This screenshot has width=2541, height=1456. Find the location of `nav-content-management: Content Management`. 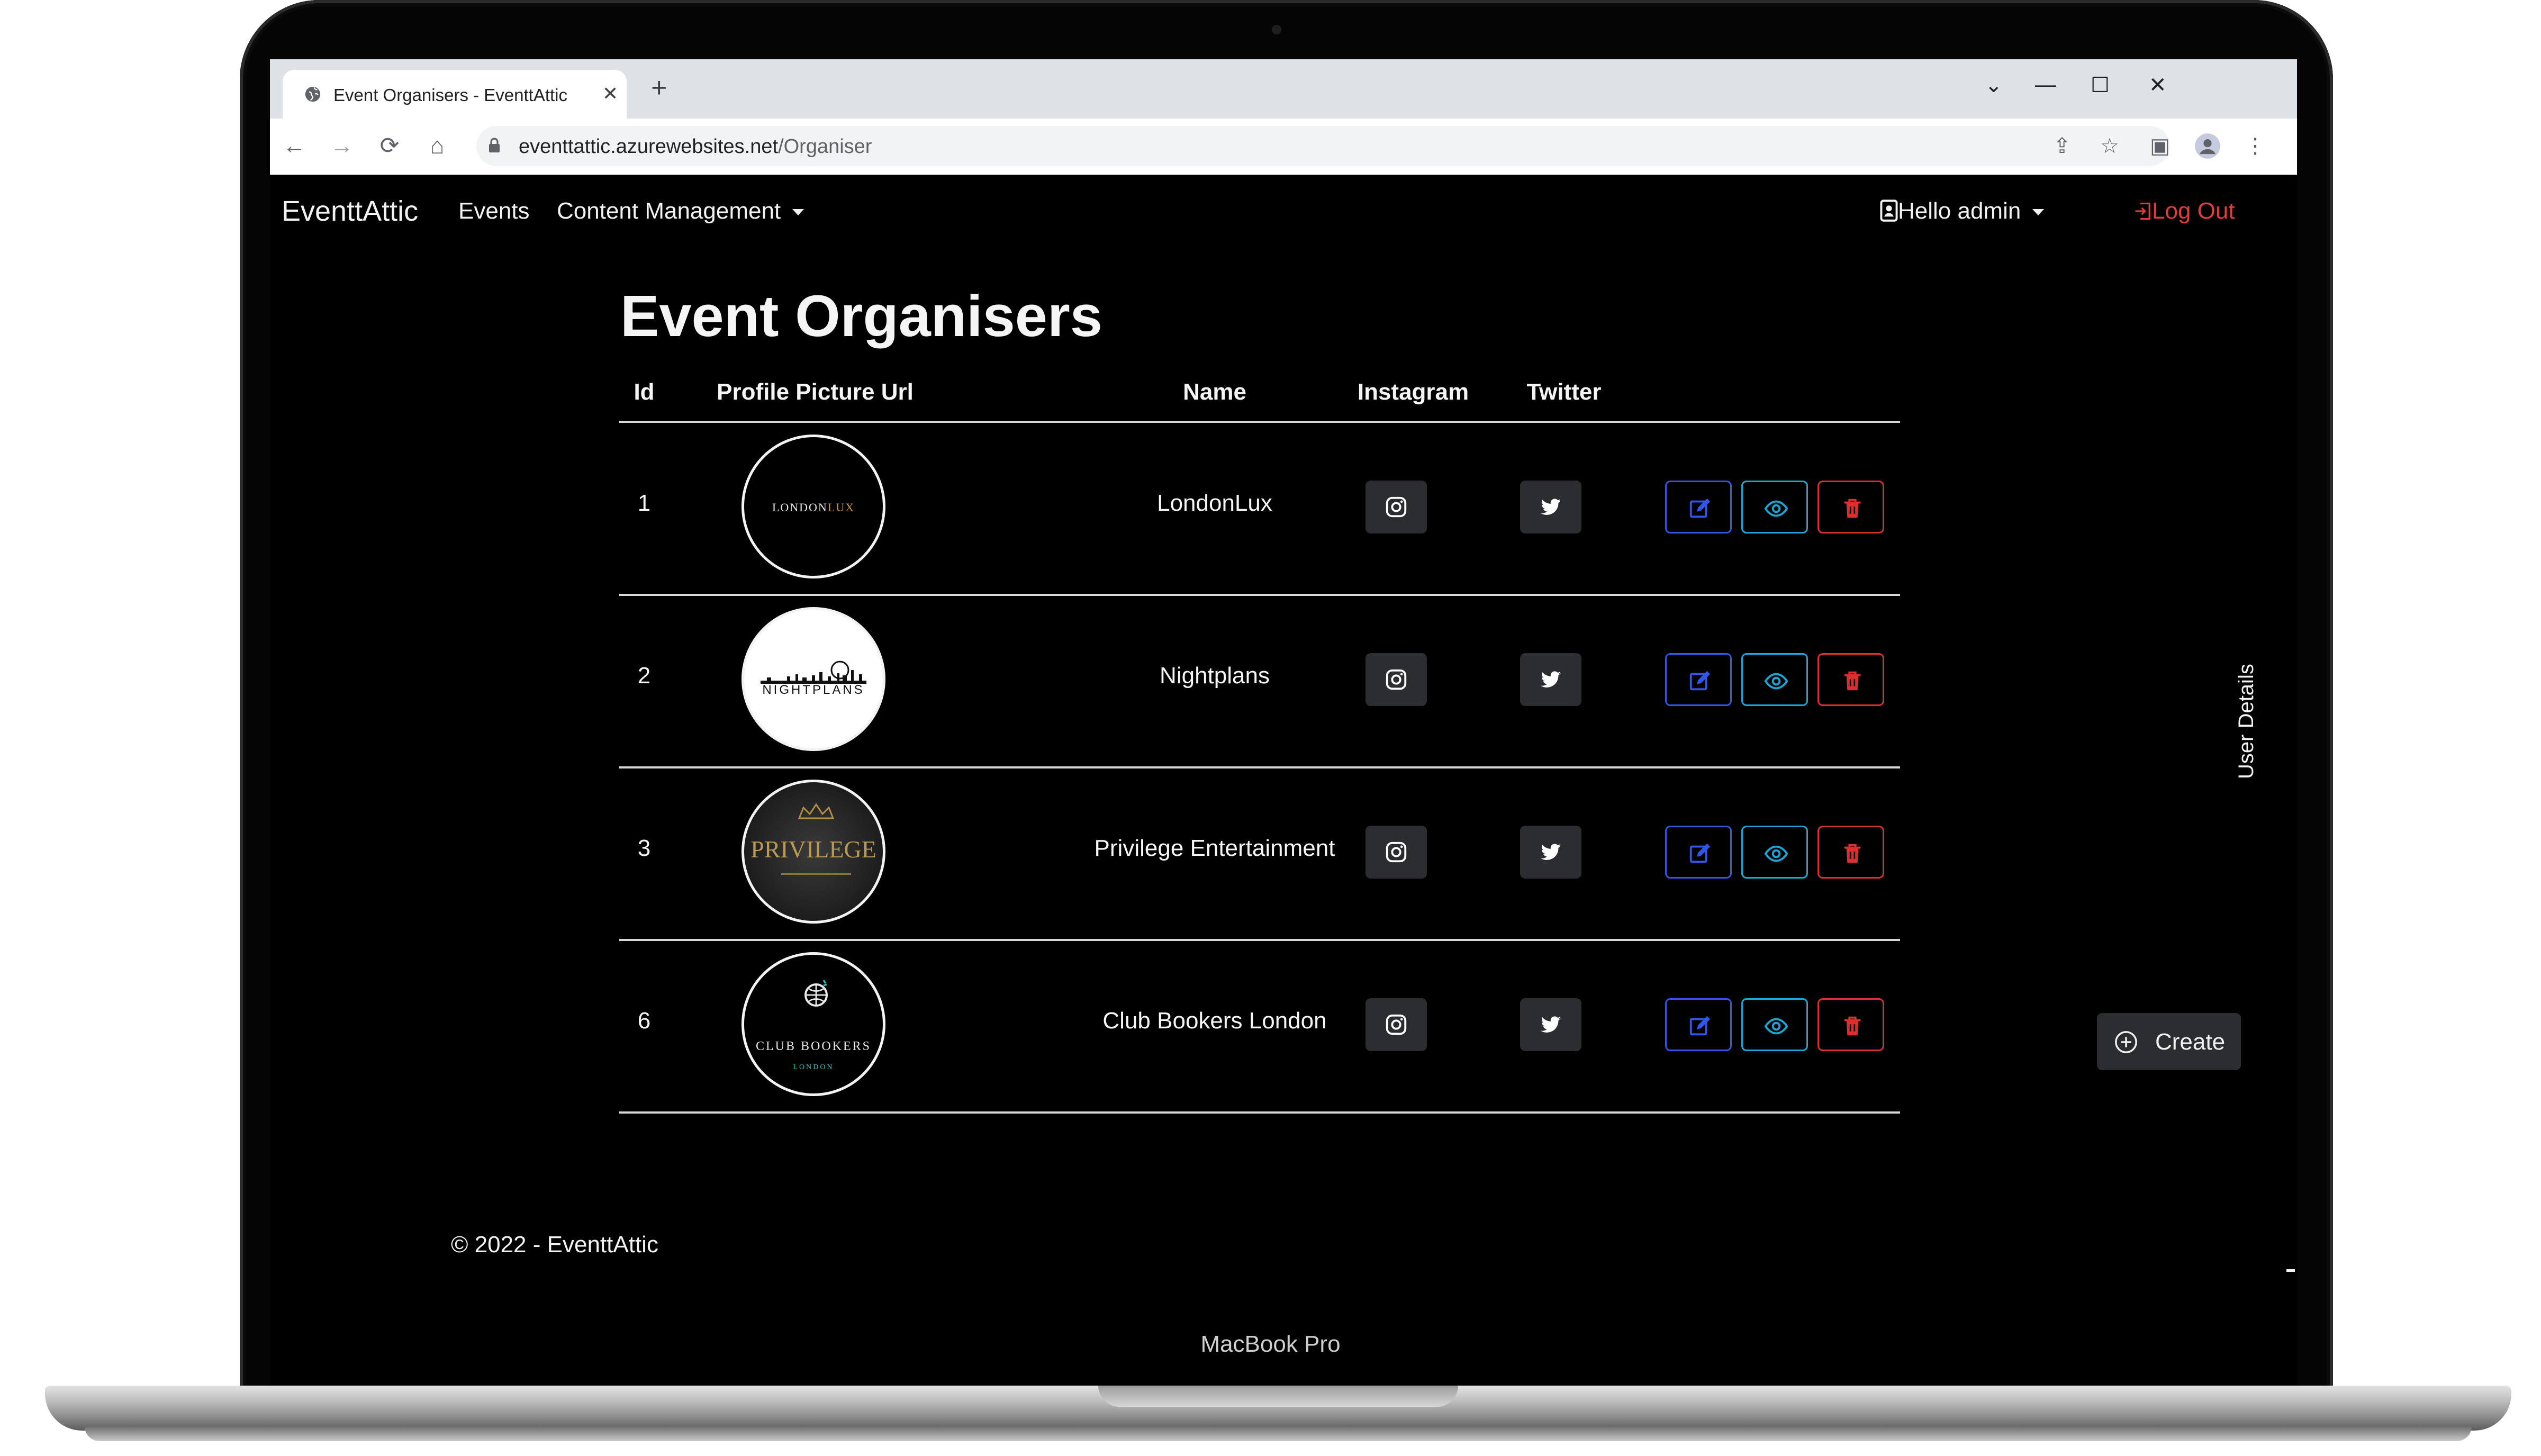

nav-content-management: Content Management is located at coordinates (680, 211).